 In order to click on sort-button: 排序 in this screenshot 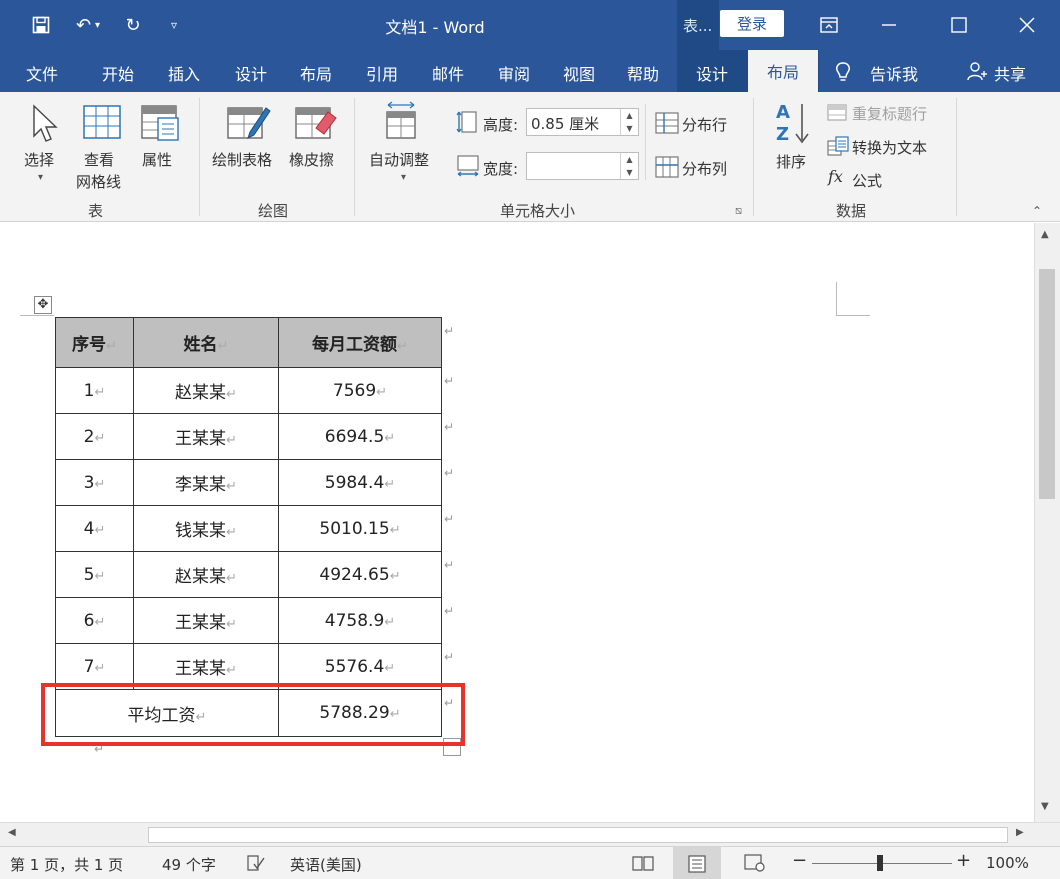, I will do `click(791, 161)`.